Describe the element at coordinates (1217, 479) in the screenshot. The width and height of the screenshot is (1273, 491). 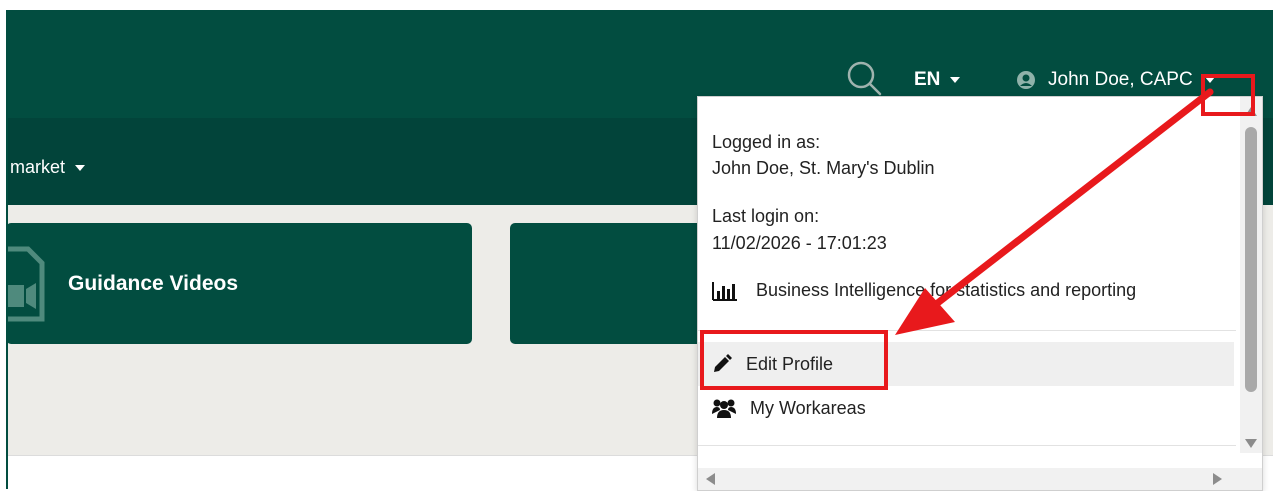
I see `scroll-right-icon` at that location.